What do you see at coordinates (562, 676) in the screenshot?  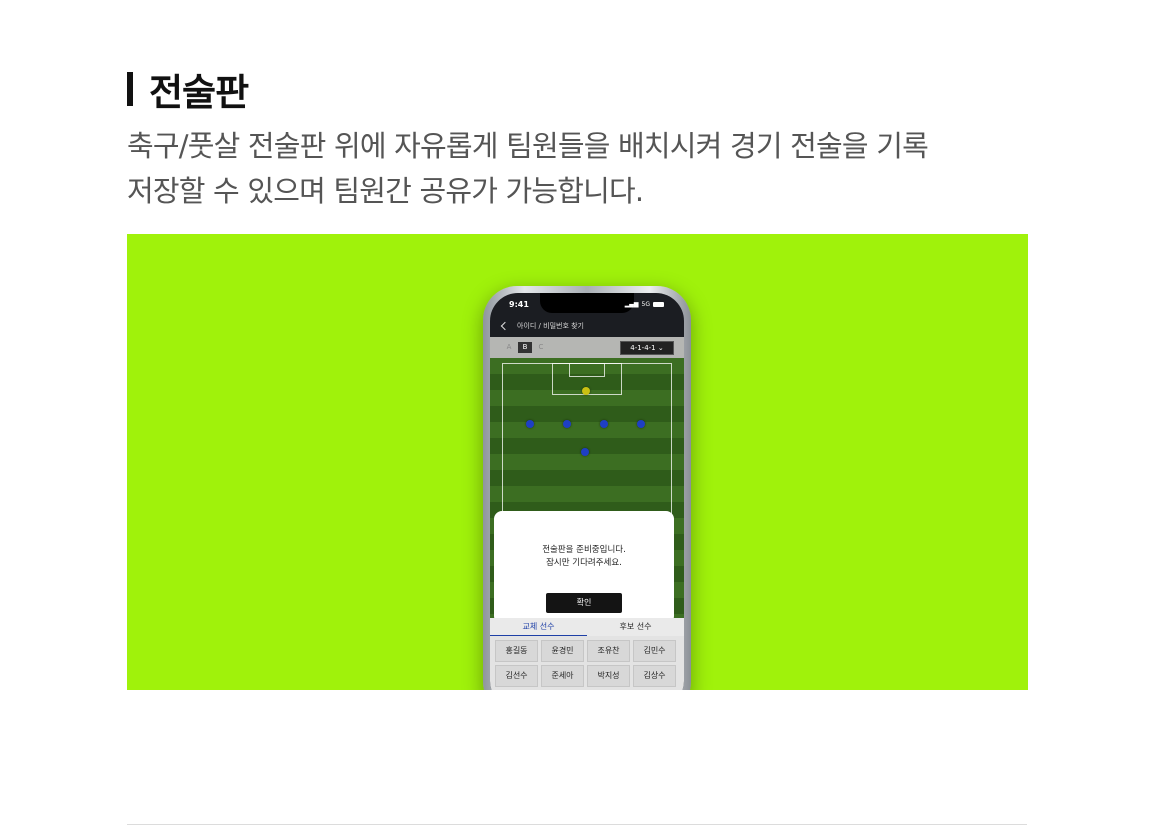 I see `player-chip: 준세아` at bounding box center [562, 676].